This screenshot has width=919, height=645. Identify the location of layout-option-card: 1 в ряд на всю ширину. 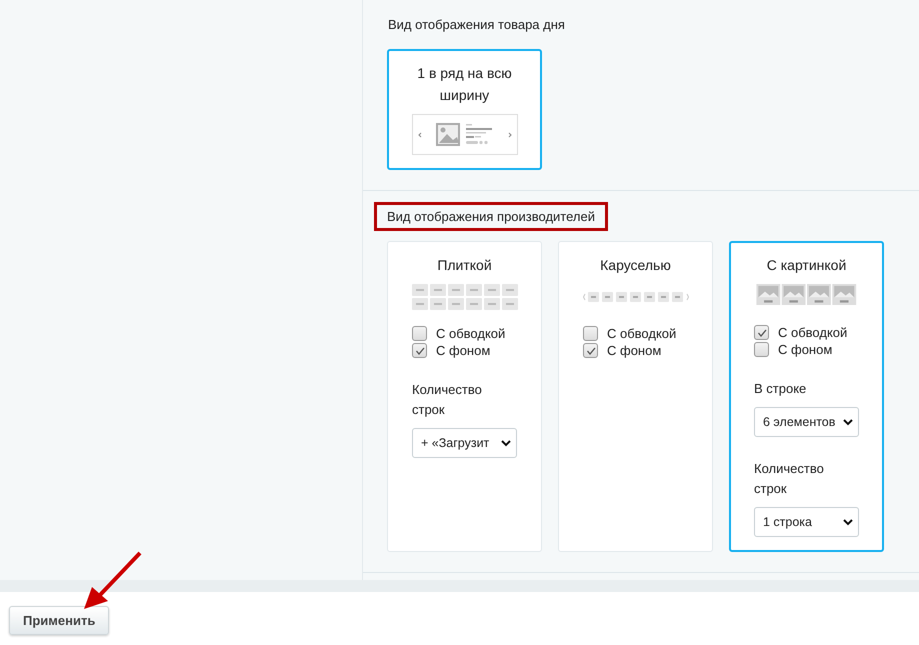
(464, 109).